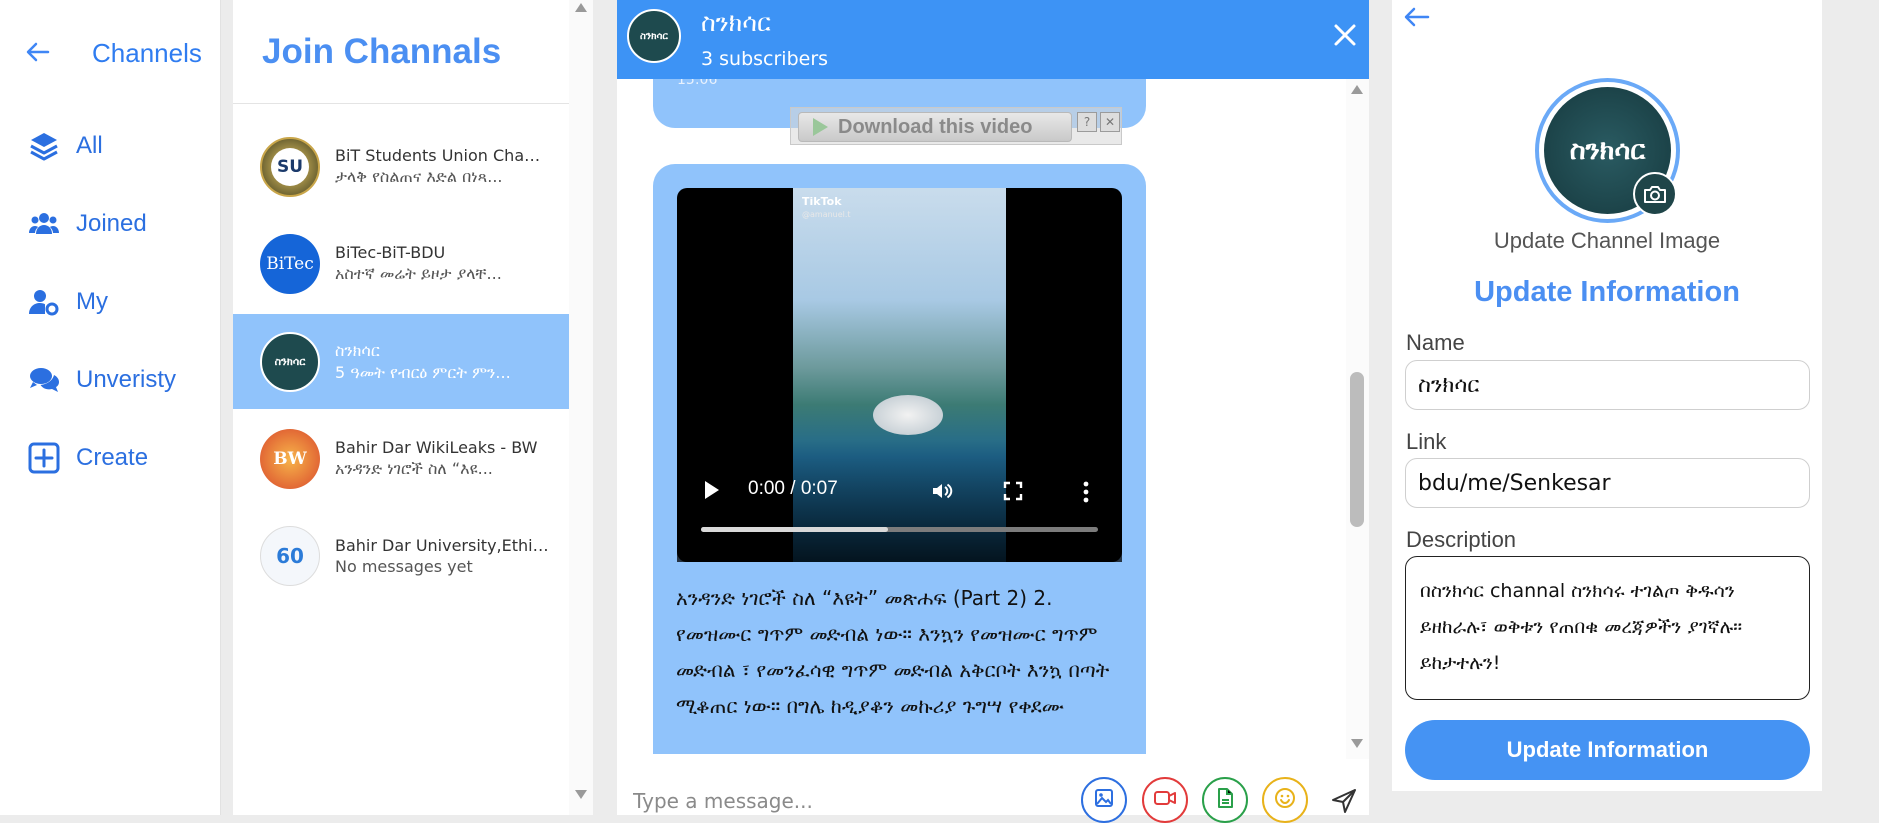 The image size is (1879, 823). What do you see at coordinates (112, 457) in the screenshot?
I see `nav-item-label: Create` at bounding box center [112, 457].